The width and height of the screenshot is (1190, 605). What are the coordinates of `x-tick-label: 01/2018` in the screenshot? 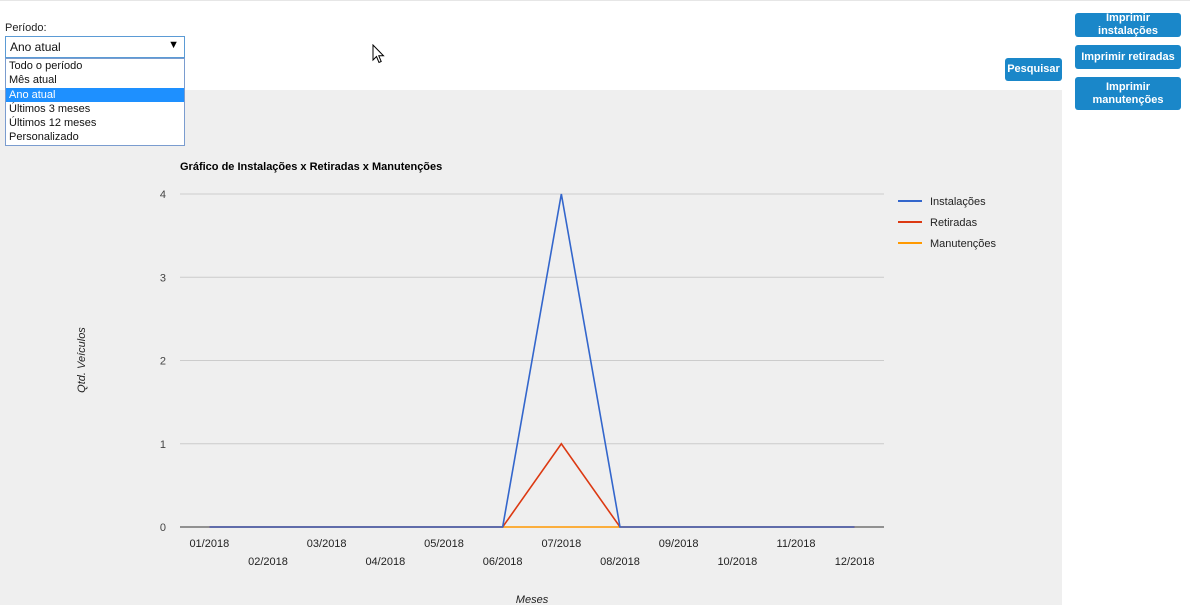 It's located at (209, 544).